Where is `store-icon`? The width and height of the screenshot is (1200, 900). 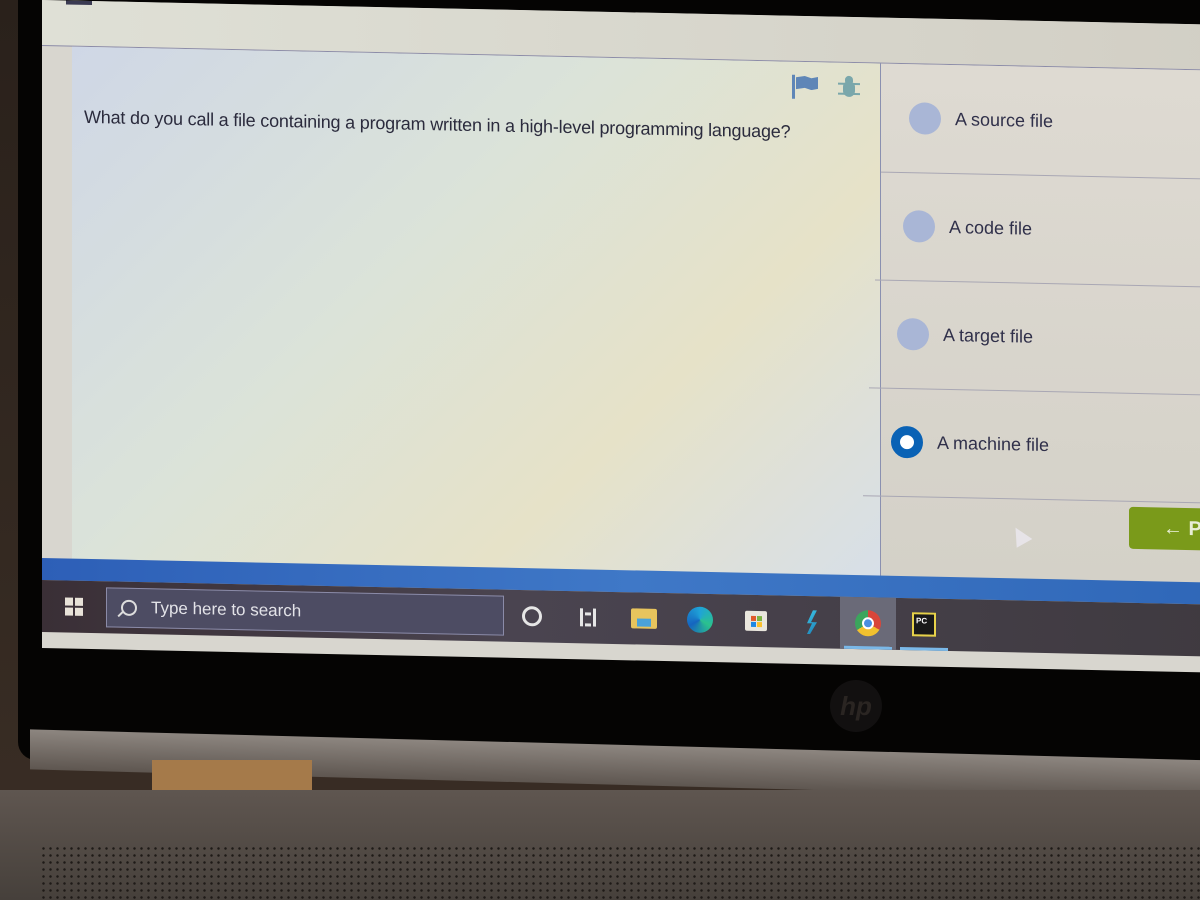 store-icon is located at coordinates (756, 621).